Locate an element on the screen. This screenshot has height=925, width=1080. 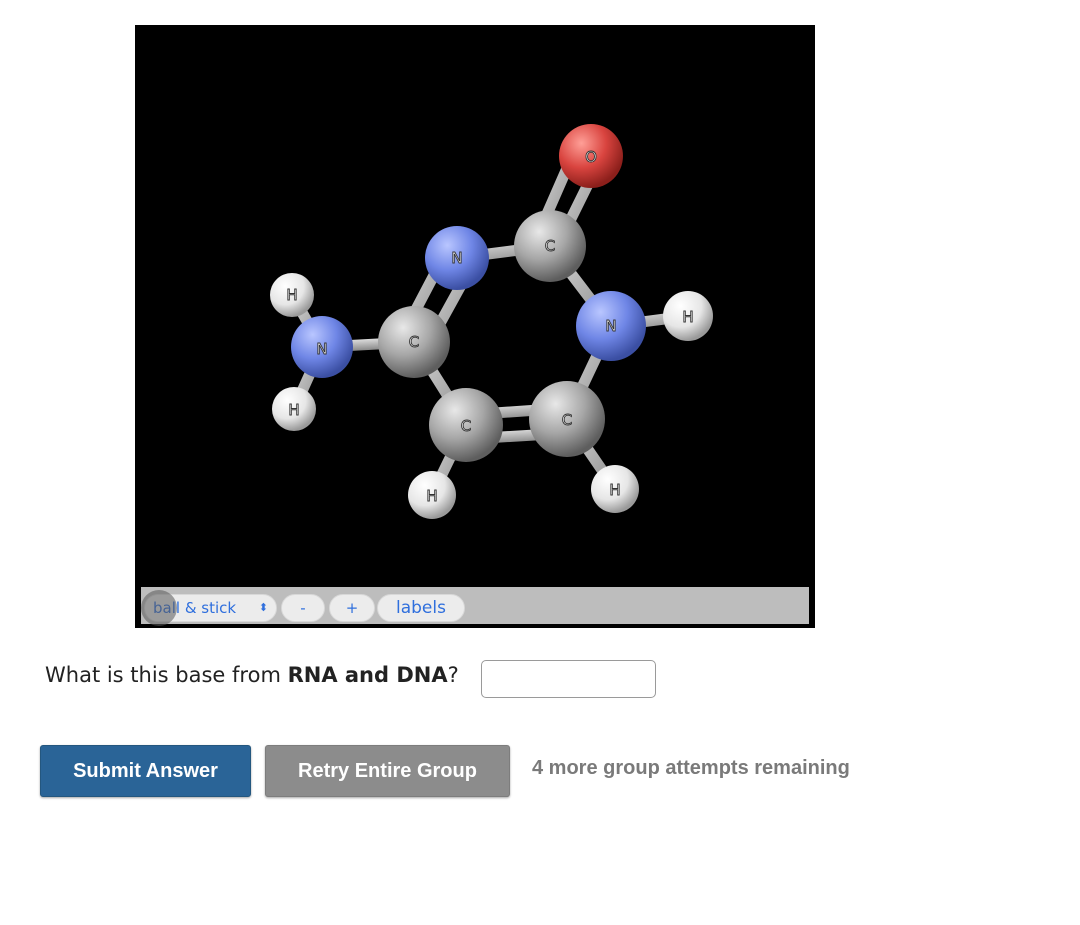
atom-oxygen: O is located at coordinates (591, 156).